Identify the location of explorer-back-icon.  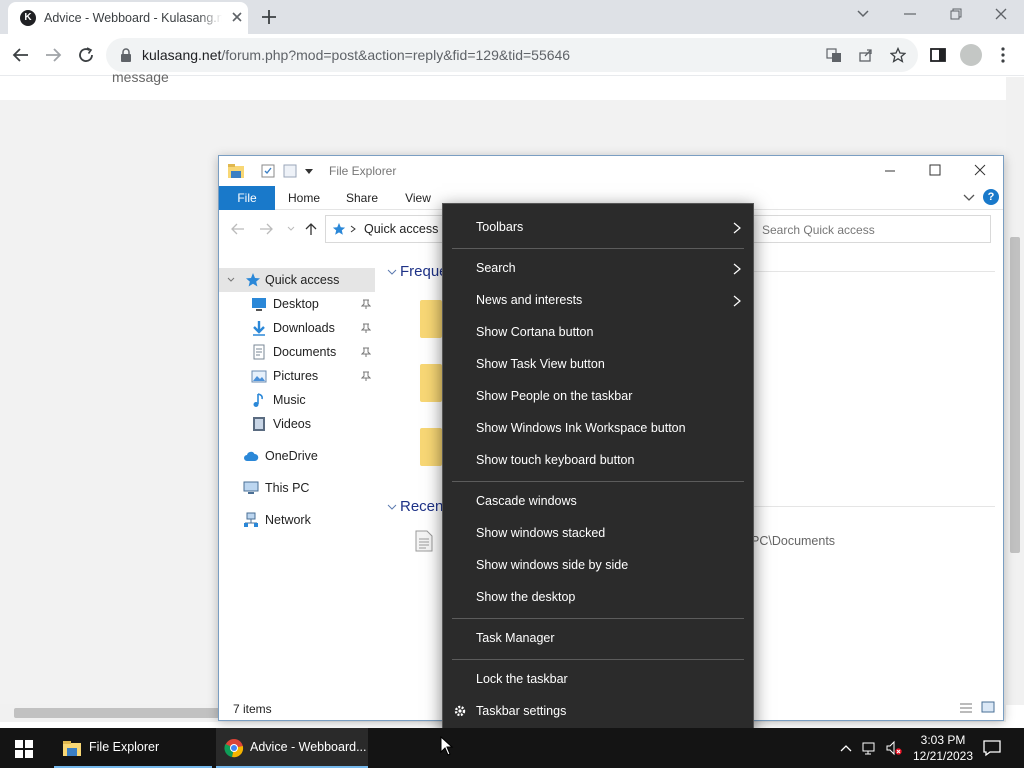
(238, 229).